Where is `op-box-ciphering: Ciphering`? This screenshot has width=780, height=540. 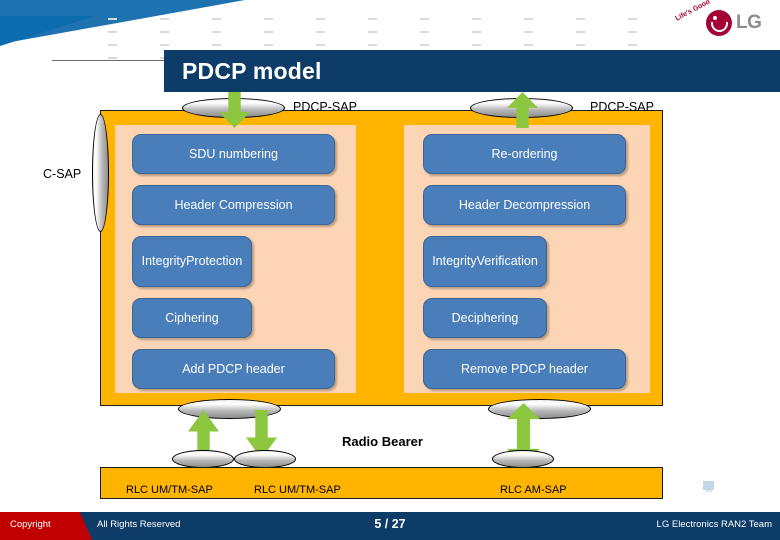
op-box-ciphering: Ciphering is located at coordinates (192, 318).